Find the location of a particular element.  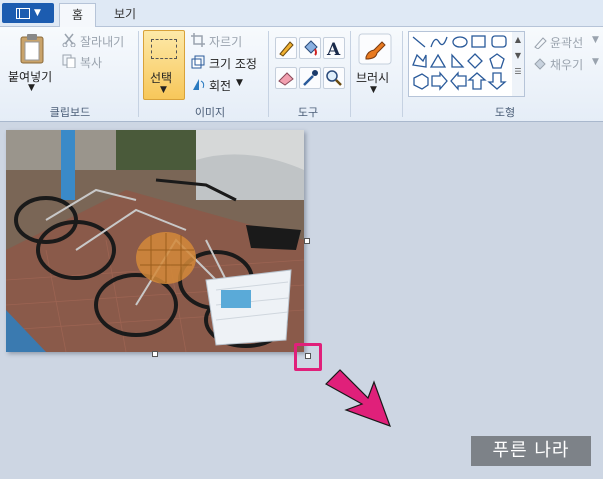

svg-text: A is located at coordinates (333, 49).